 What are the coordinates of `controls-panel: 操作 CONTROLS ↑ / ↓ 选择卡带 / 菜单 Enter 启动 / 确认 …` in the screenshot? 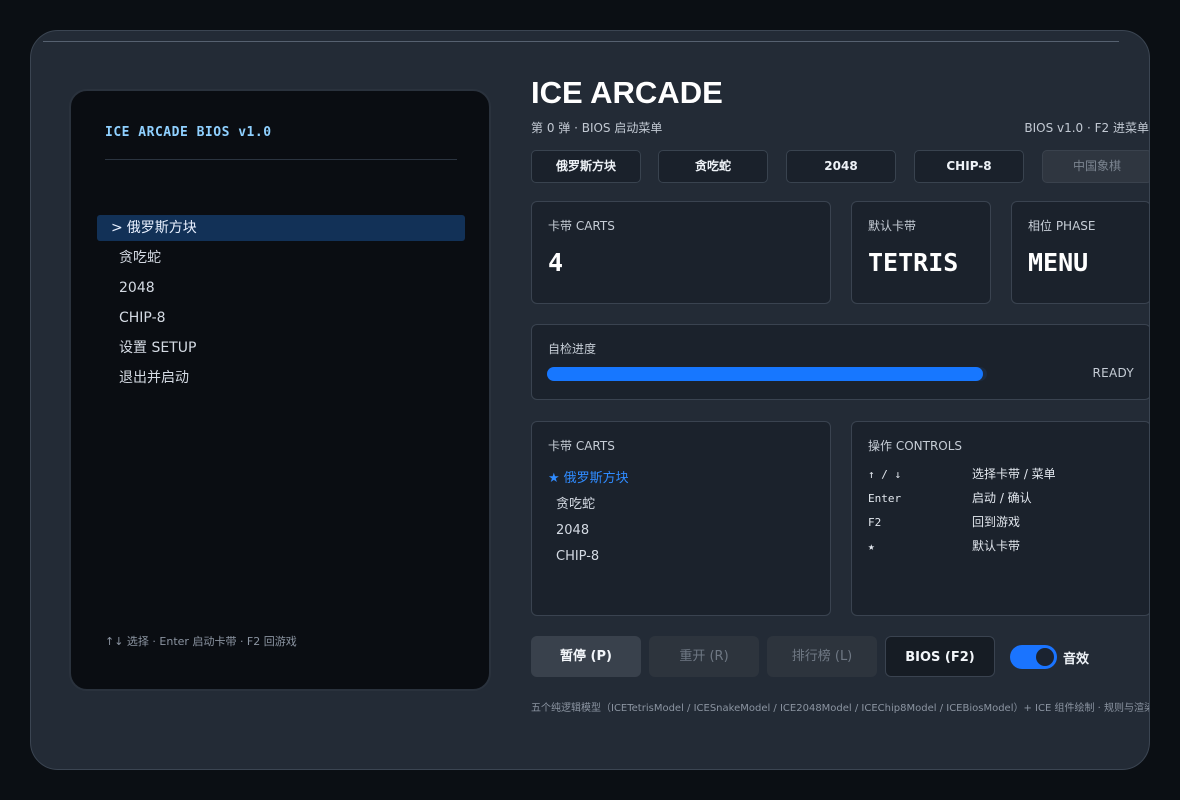 It's located at (1000, 518).